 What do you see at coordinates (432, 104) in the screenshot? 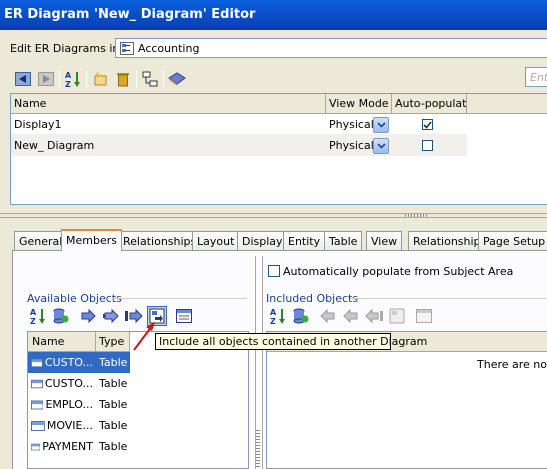
I see `column-header-auto-populate: Auto-populate` at bounding box center [432, 104].